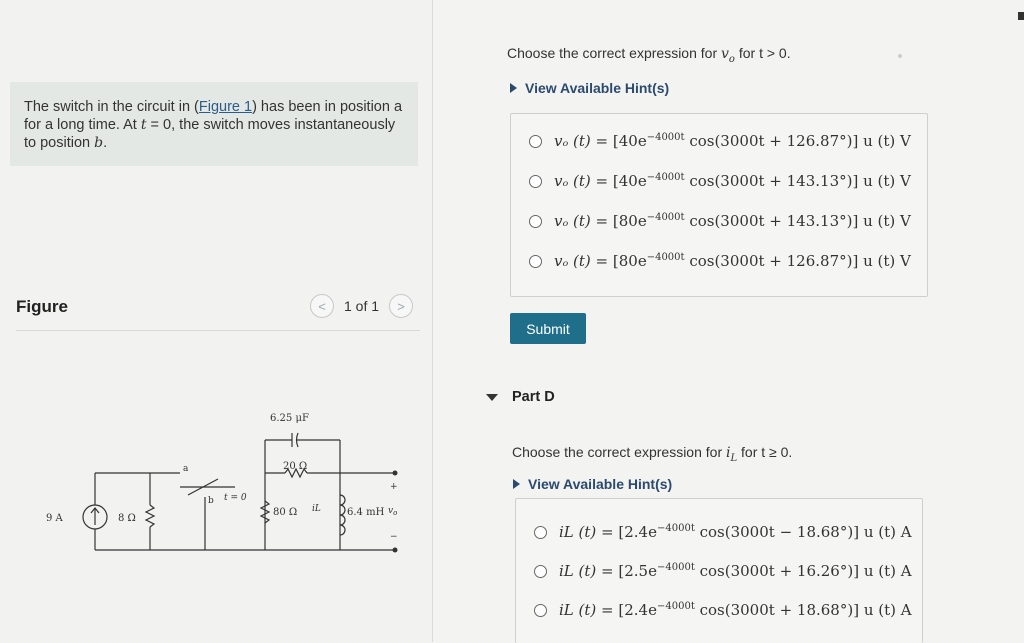 This screenshot has width=1024, height=643. Describe the element at coordinates (492, 397) in the screenshot. I see `collapse-caret-icon` at that location.